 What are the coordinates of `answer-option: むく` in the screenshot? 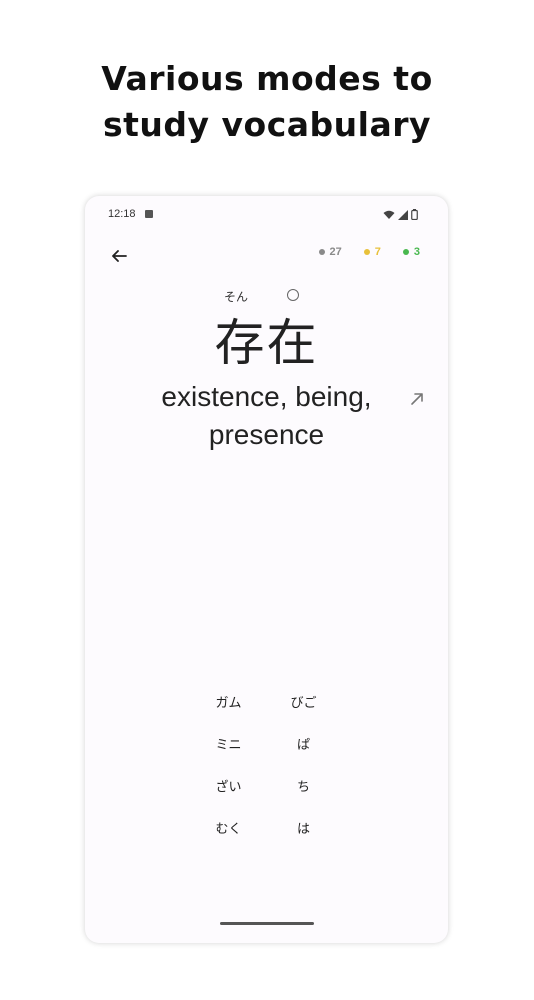 It's located at (228, 827).